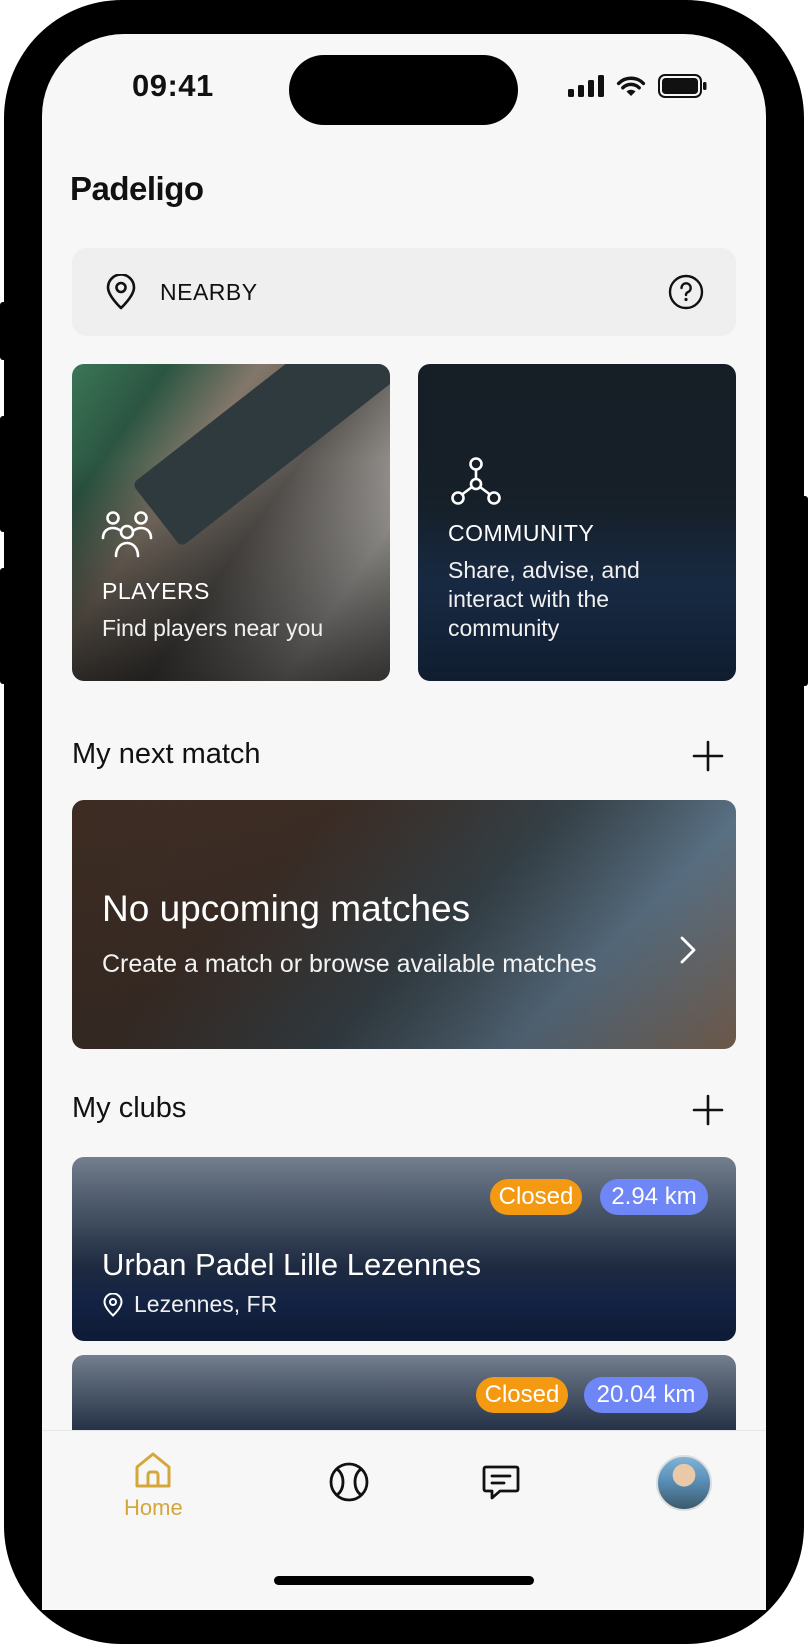  I want to click on battery-icon, so click(682, 86).